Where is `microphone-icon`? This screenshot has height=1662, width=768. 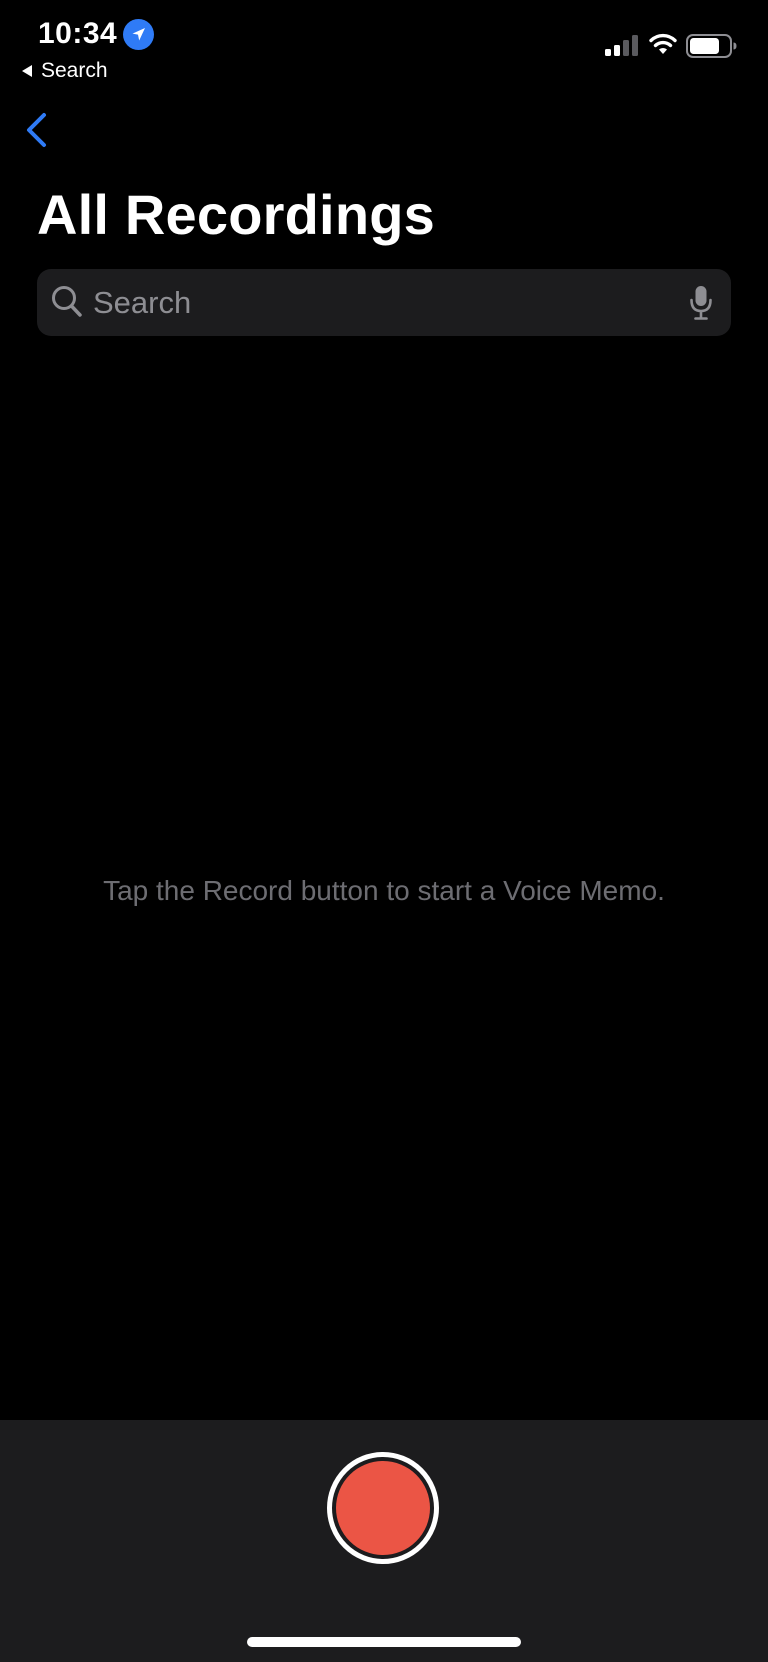
microphone-icon is located at coordinates (701, 303).